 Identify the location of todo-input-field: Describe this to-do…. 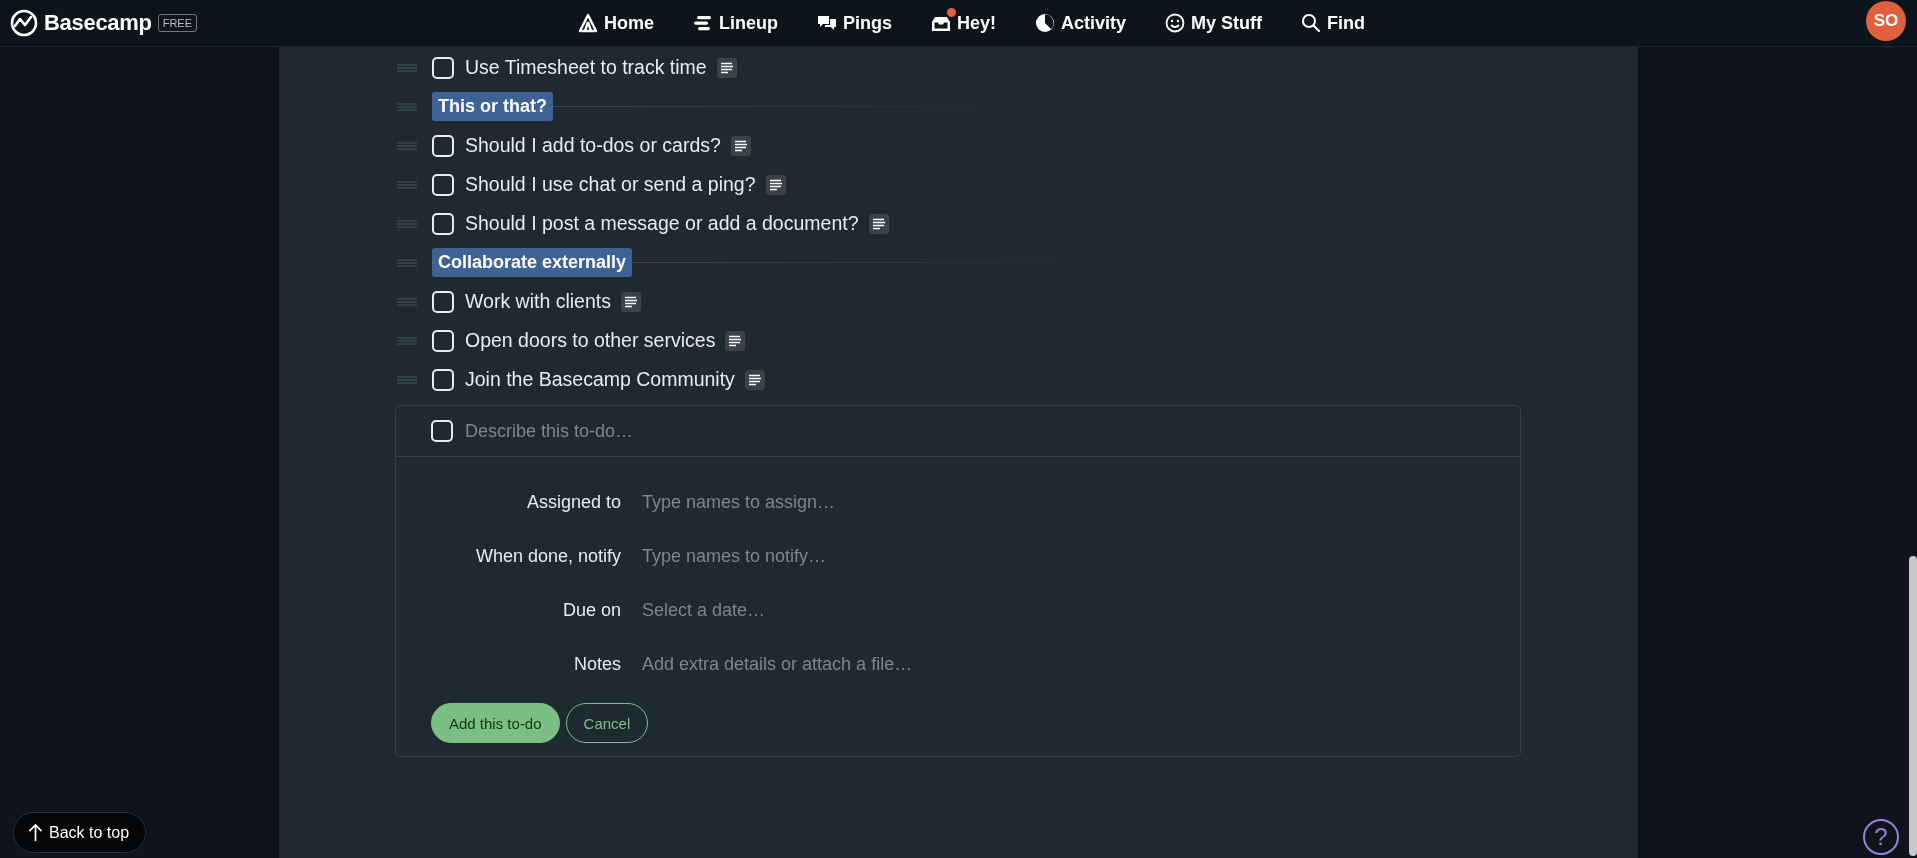
(915, 431).